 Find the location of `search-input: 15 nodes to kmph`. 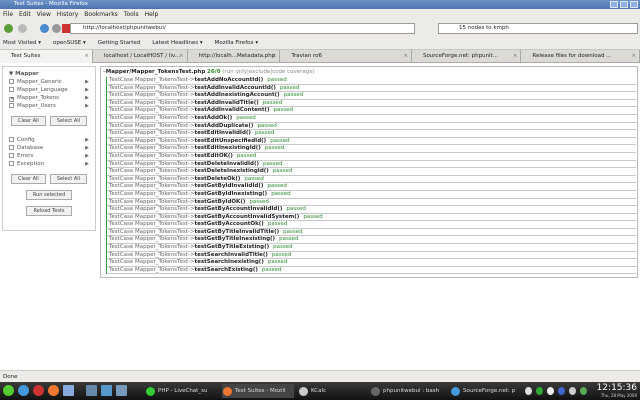

search-input: 15 nodes to kmph is located at coordinates (538, 28).